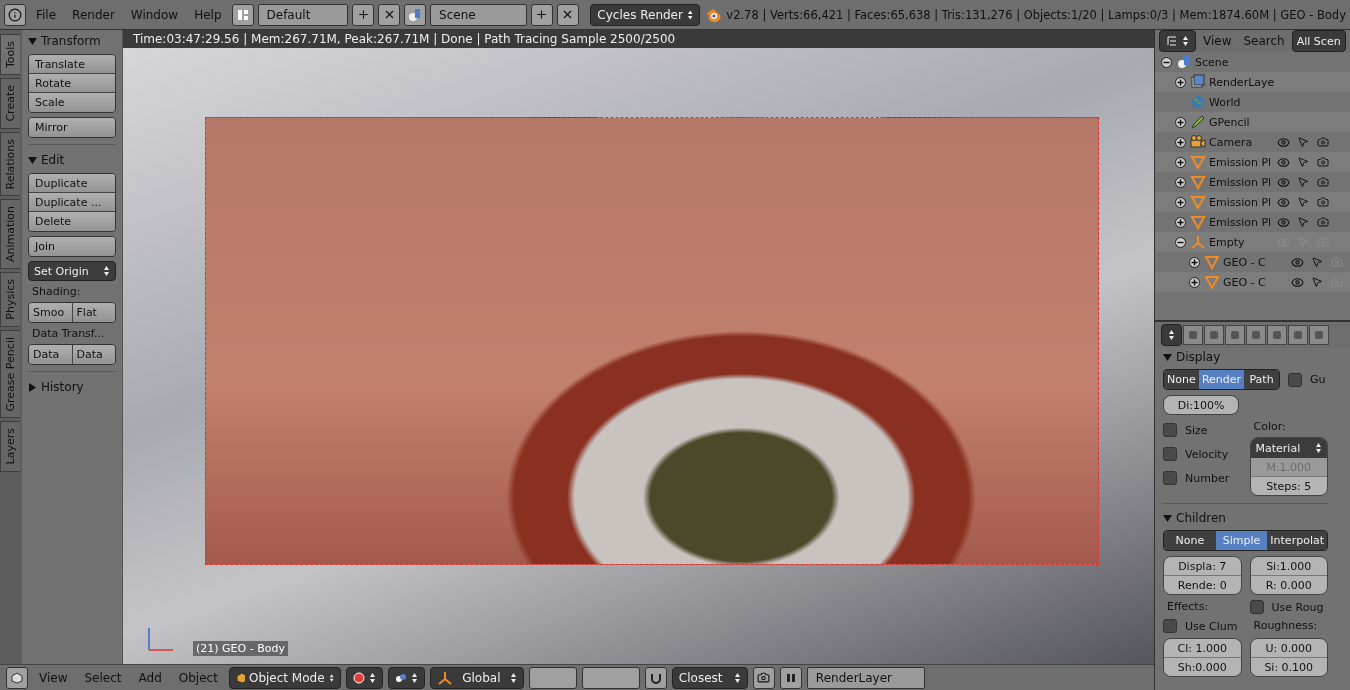 The height and width of the screenshot is (690, 1350). Describe the element at coordinates (1255, 262) in the screenshot. I see `outliner-item: GEO - C` at that location.